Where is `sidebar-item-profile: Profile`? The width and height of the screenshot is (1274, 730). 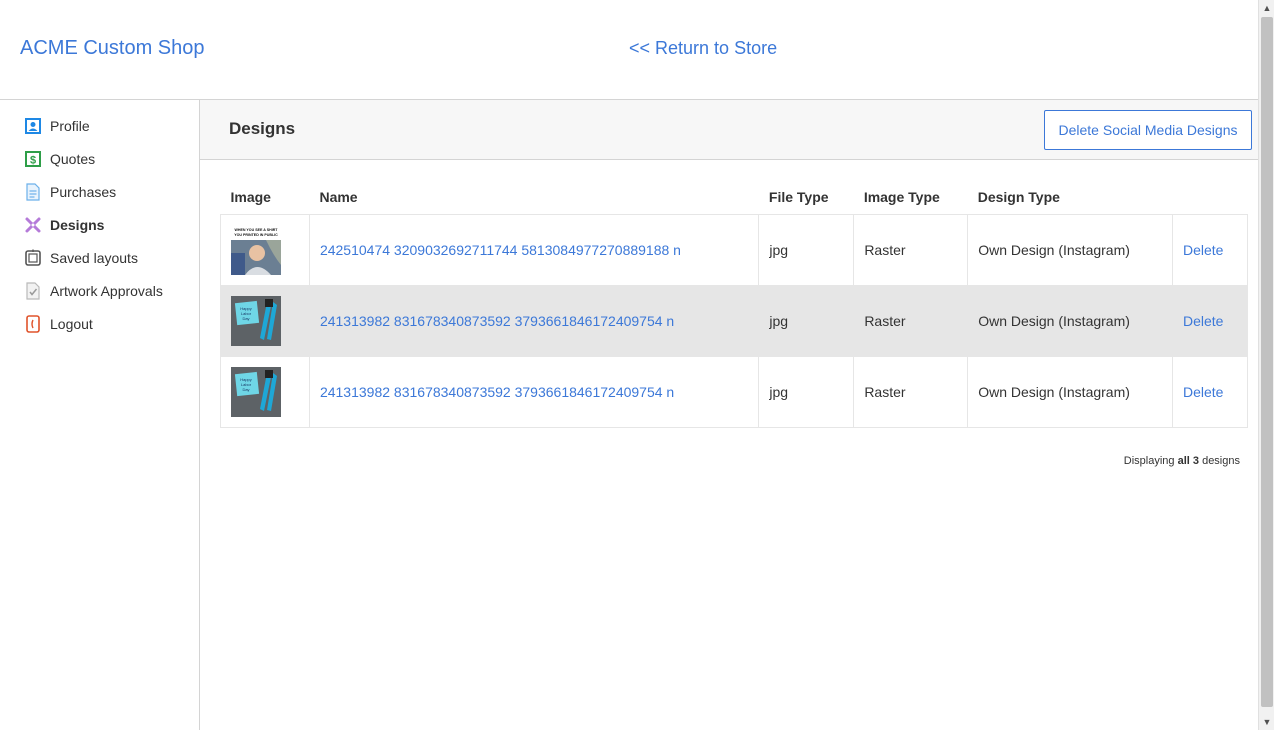
sidebar-item-profile: Profile is located at coordinates (57, 126).